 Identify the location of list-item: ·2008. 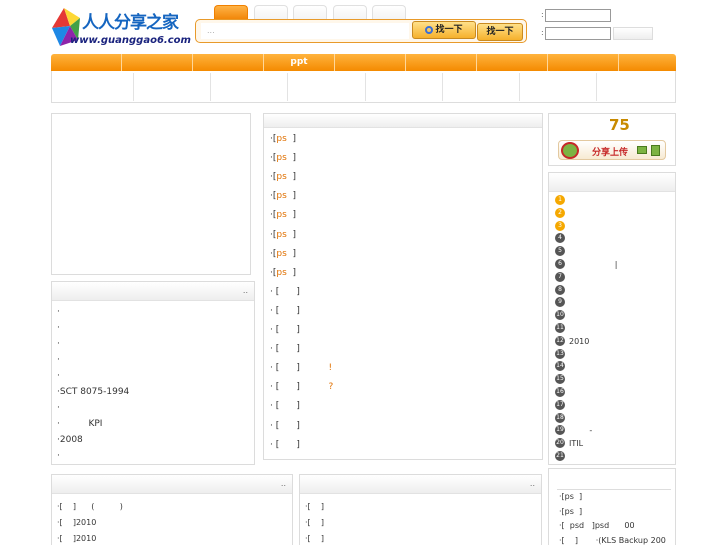
(70, 440).